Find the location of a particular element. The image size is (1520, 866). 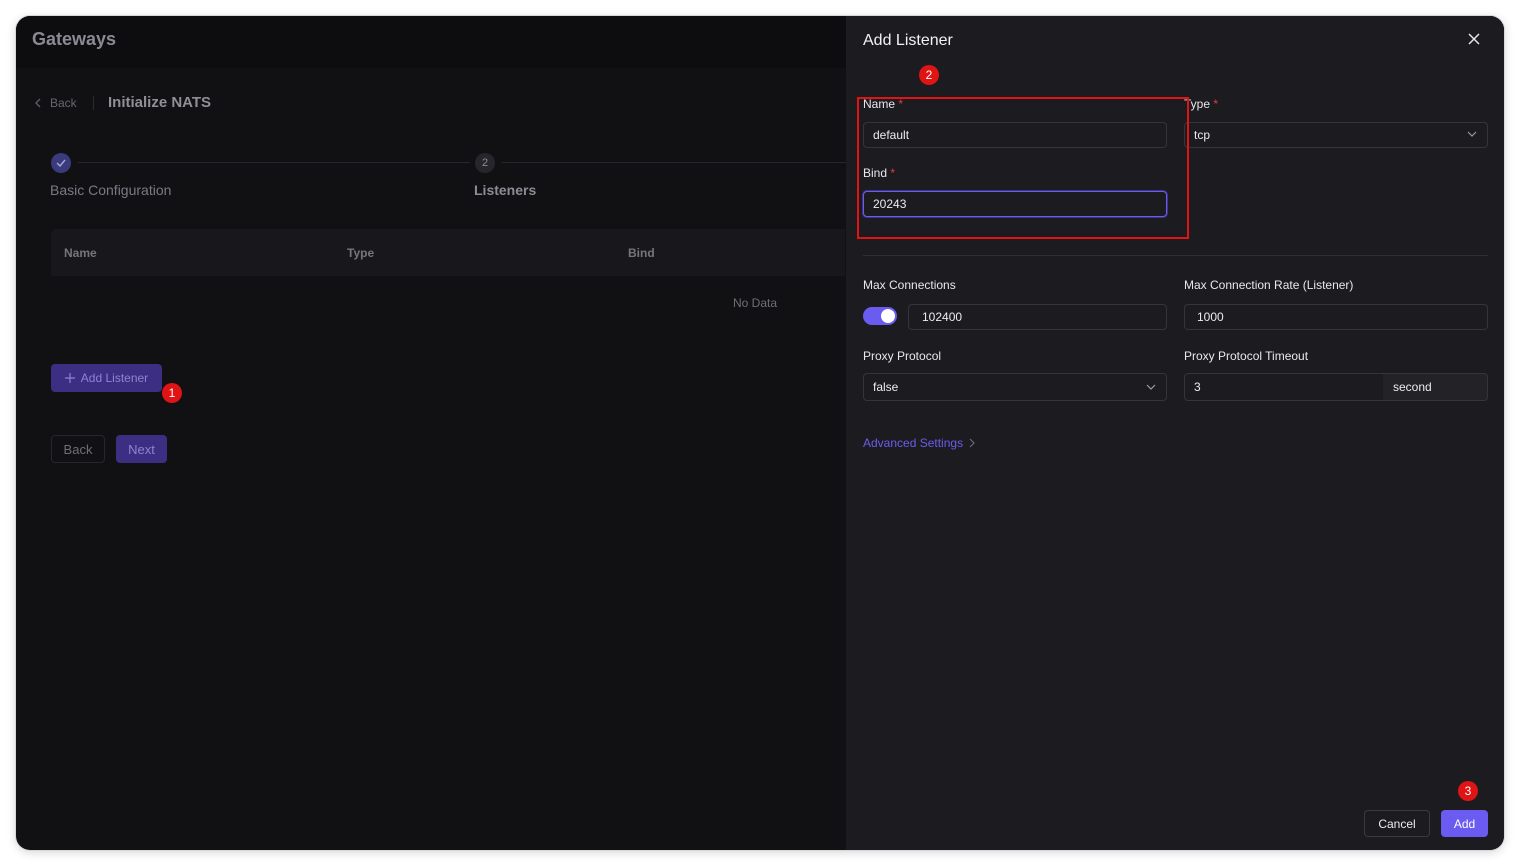

check-icon is located at coordinates (61, 163).